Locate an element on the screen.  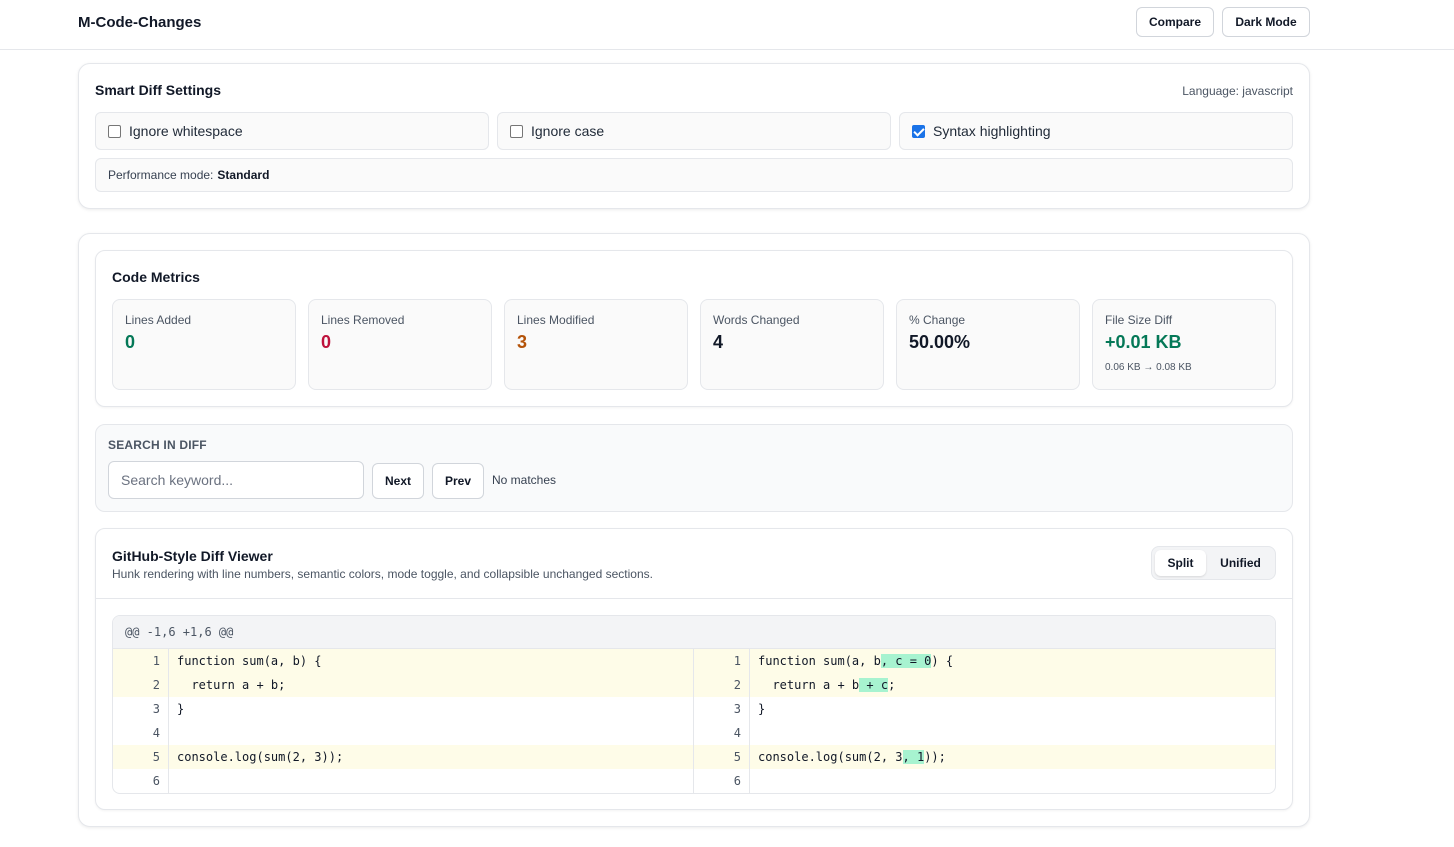
code-text: function sum(a, b is located at coordinates (819, 661).